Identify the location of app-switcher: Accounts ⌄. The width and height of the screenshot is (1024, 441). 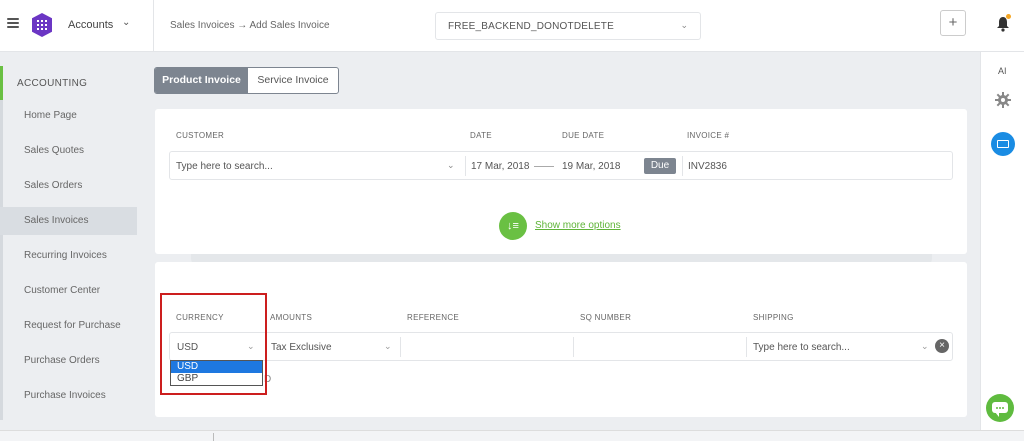
(77, 26).